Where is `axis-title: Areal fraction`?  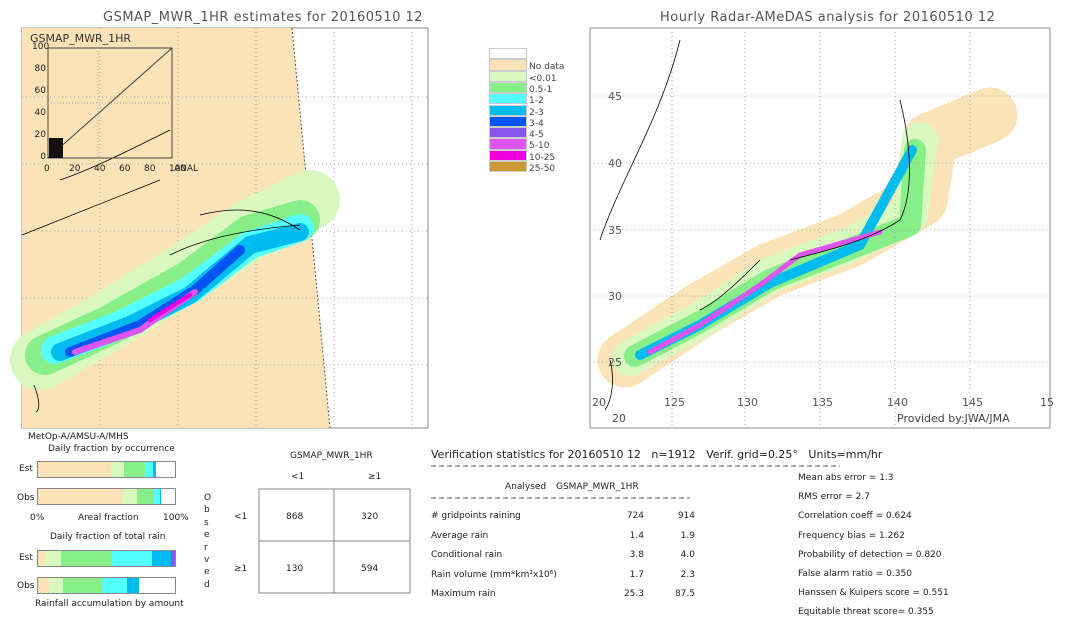 axis-title: Areal fraction is located at coordinates (108, 518).